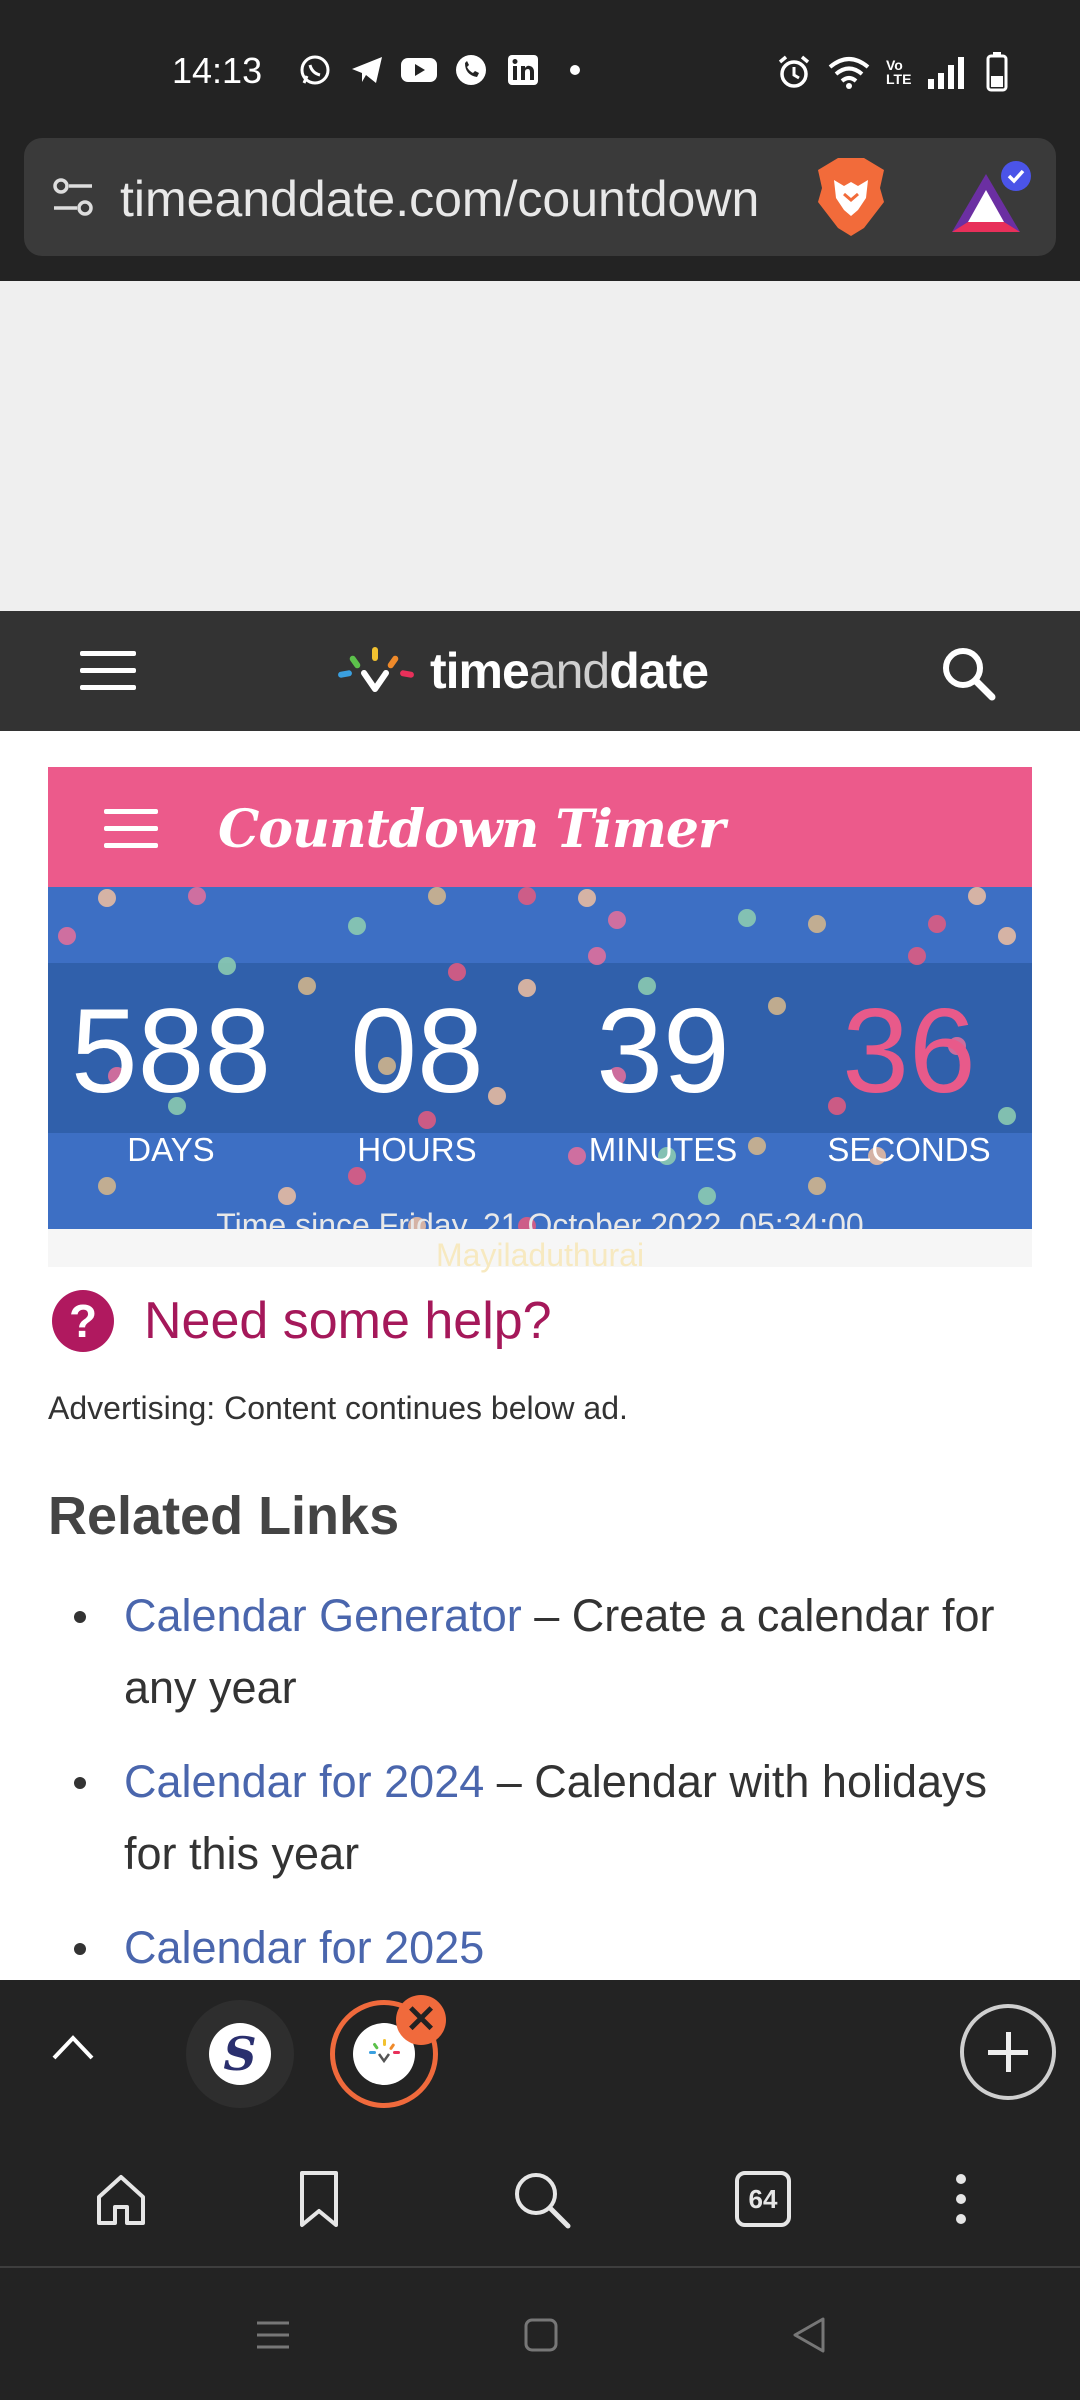 This screenshot has height=2400, width=1080. Describe the element at coordinates (849, 73) in the screenshot. I see `wifi-icon` at that location.